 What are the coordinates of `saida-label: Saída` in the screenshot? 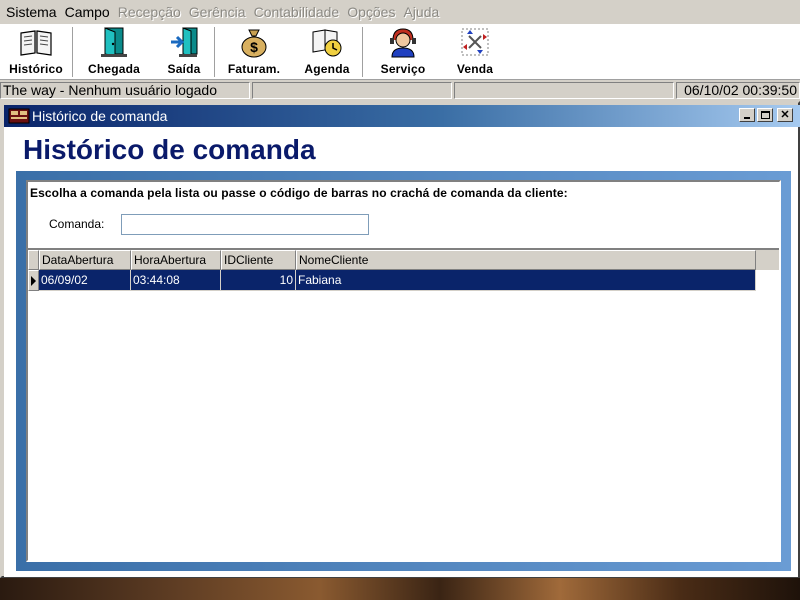 It's located at (184, 69).